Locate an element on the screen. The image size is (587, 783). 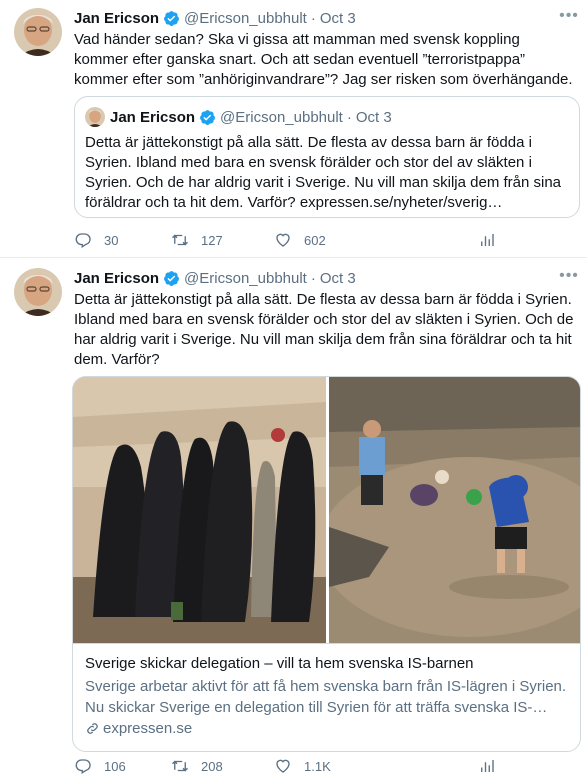
tweet-actions: 30 127 602 is located at coordinates (324, 240).